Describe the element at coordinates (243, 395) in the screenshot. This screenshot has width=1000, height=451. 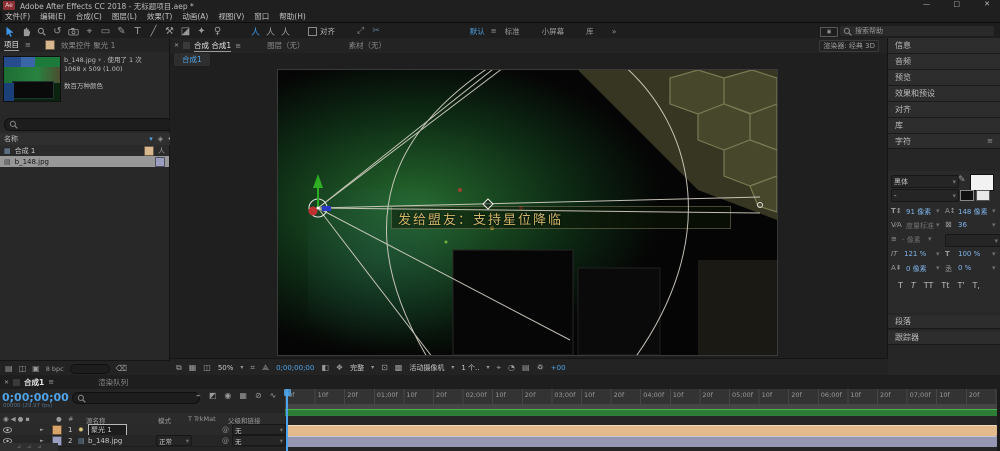
I see `frame-blend-icon: ▦` at that location.